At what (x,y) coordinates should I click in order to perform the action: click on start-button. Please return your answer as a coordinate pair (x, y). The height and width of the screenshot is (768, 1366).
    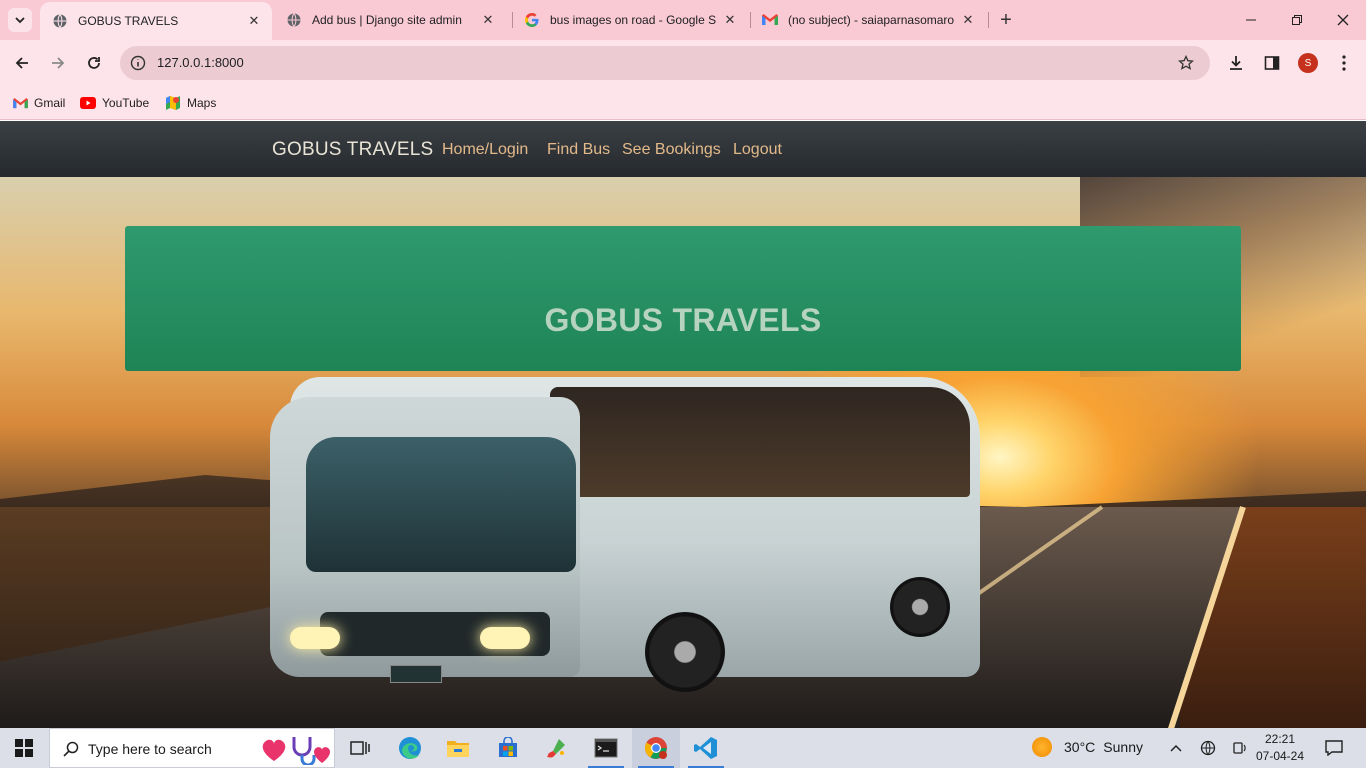
    Looking at the image, I should click on (24, 748).